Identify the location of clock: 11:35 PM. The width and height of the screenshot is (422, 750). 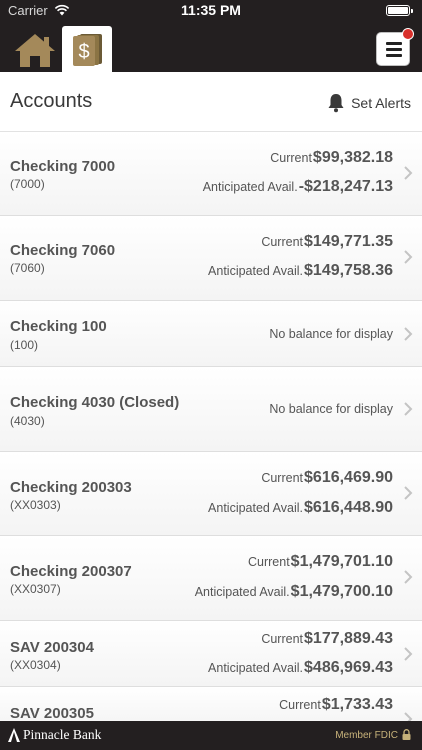
(211, 10).